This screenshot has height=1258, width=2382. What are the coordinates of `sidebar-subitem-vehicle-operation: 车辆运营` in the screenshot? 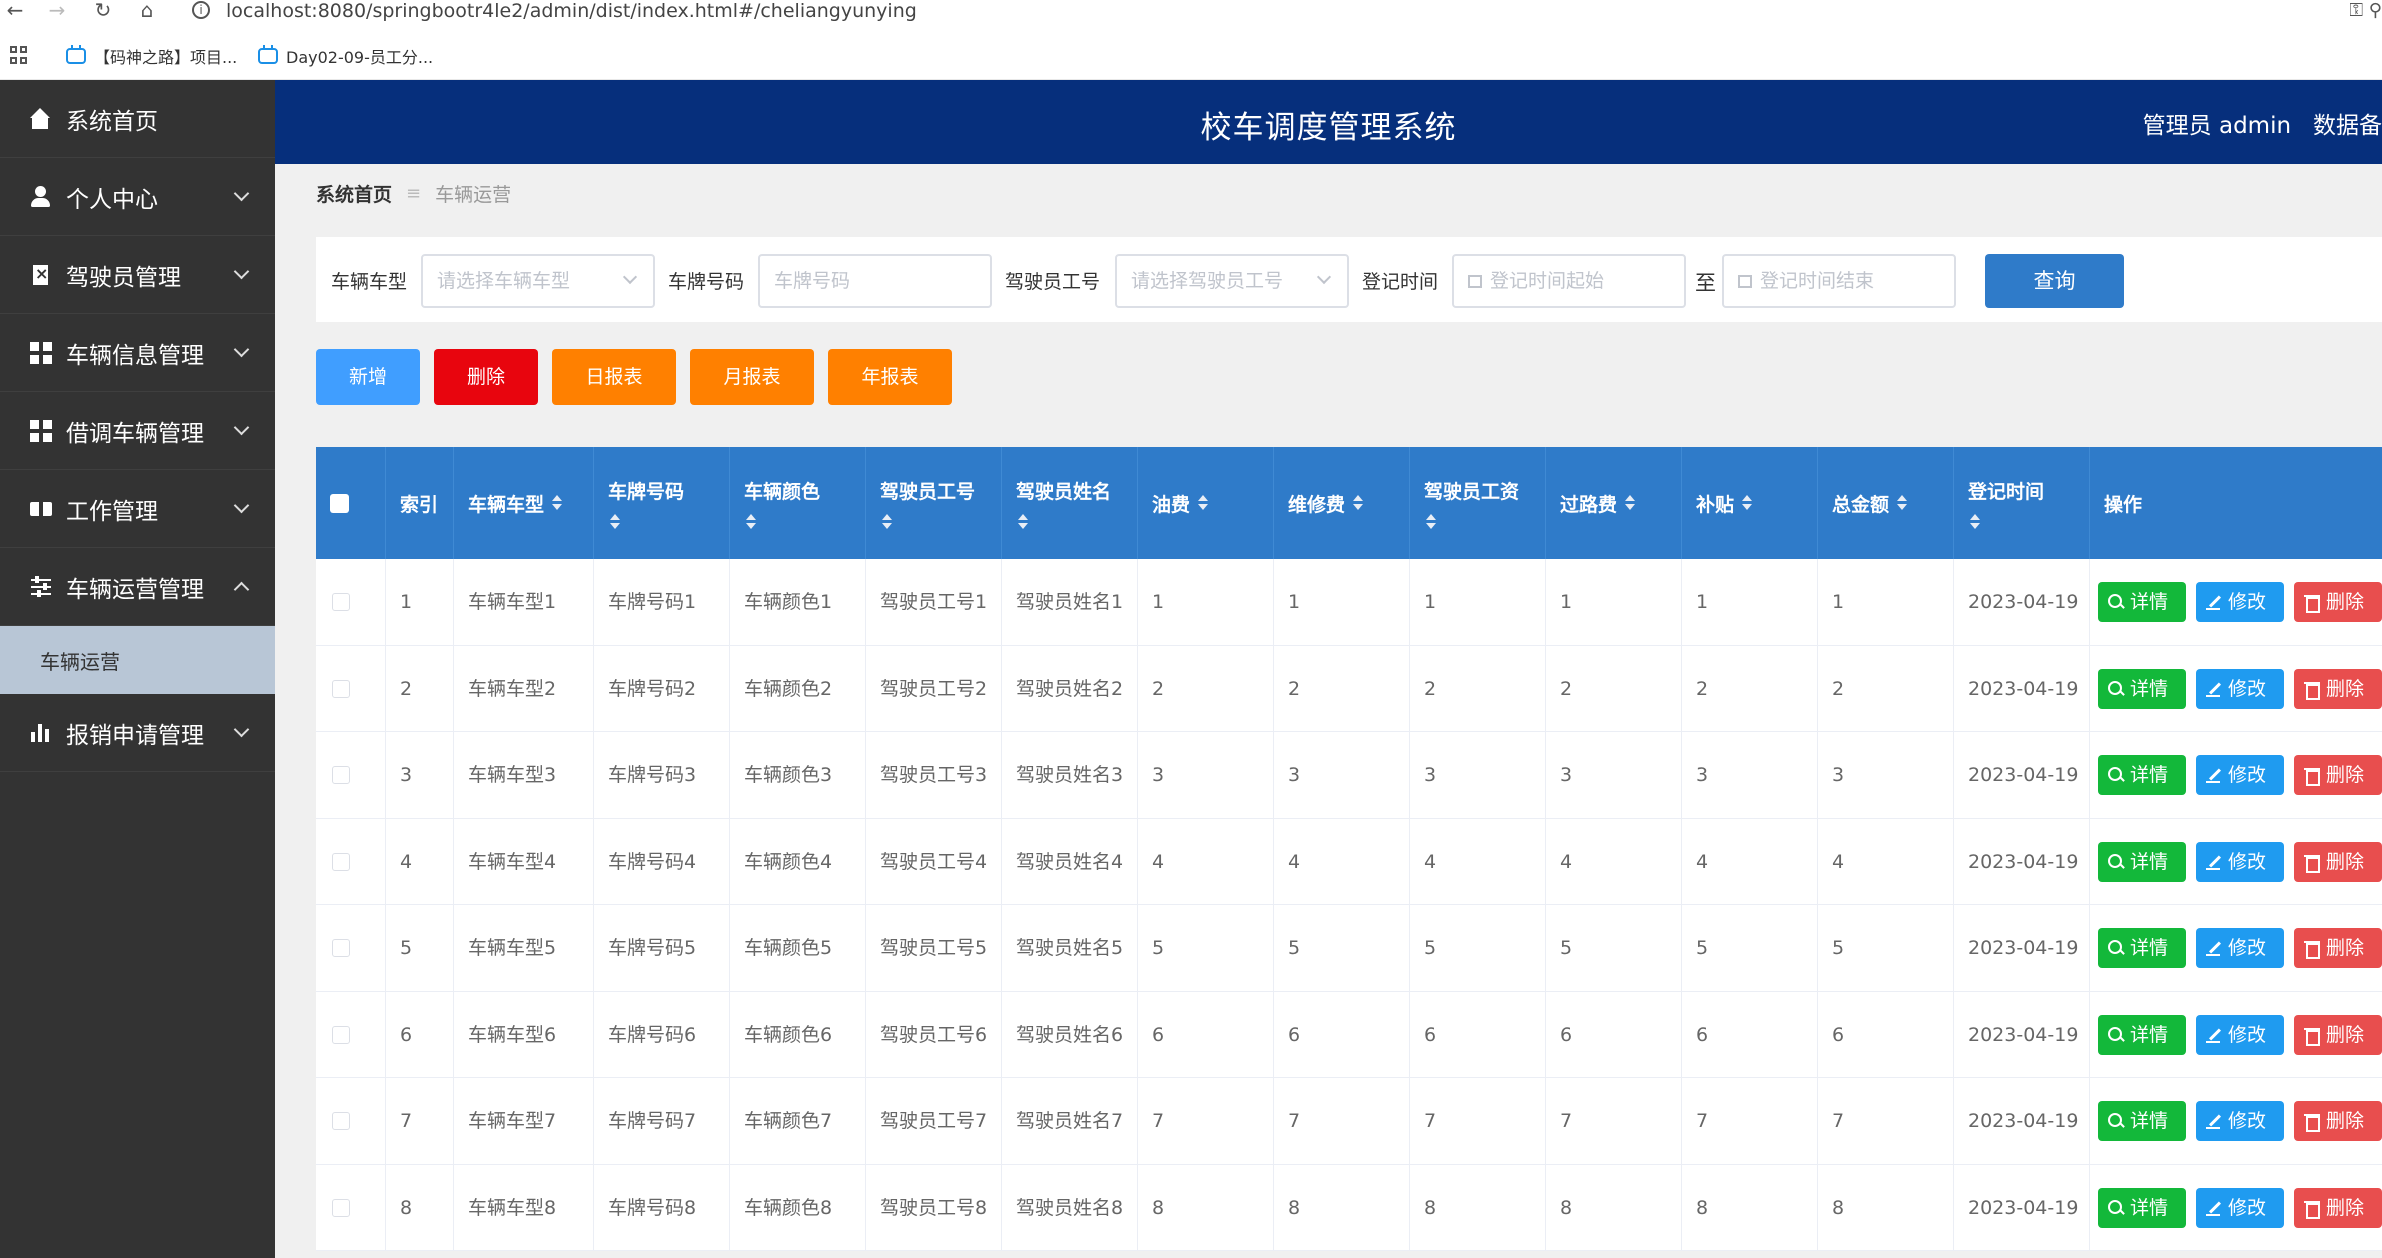 It's located at (137, 660).